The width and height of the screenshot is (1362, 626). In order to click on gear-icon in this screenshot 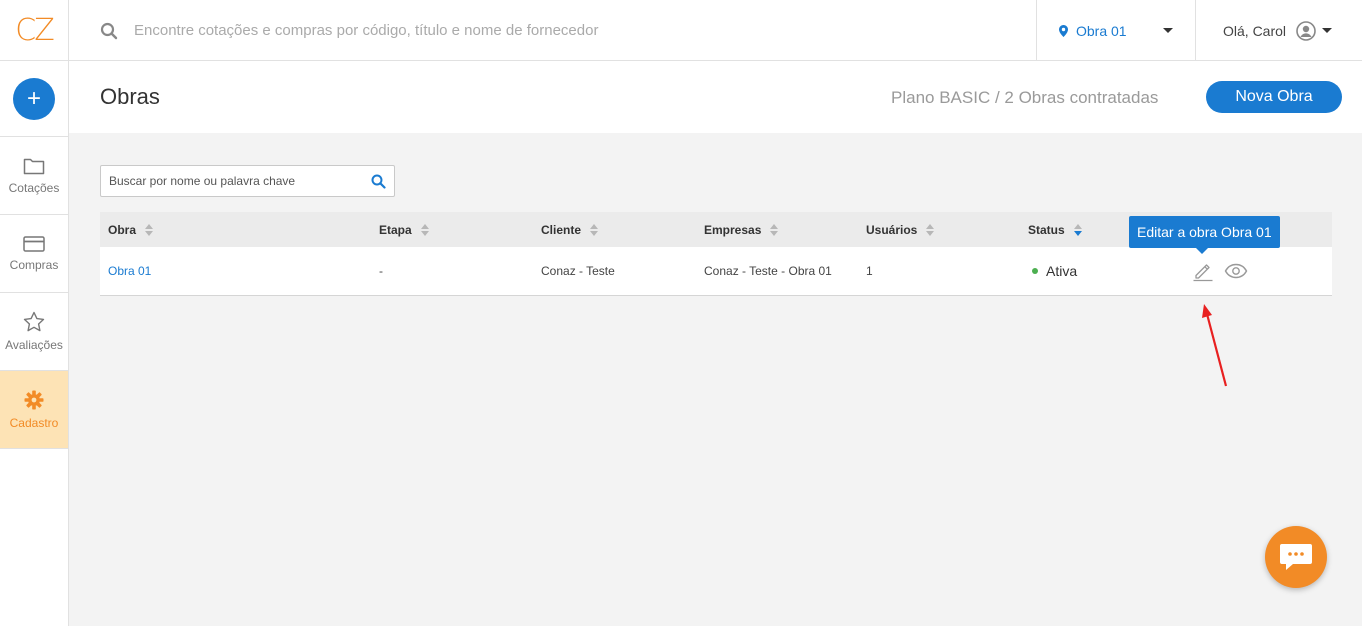, I will do `click(34, 399)`.